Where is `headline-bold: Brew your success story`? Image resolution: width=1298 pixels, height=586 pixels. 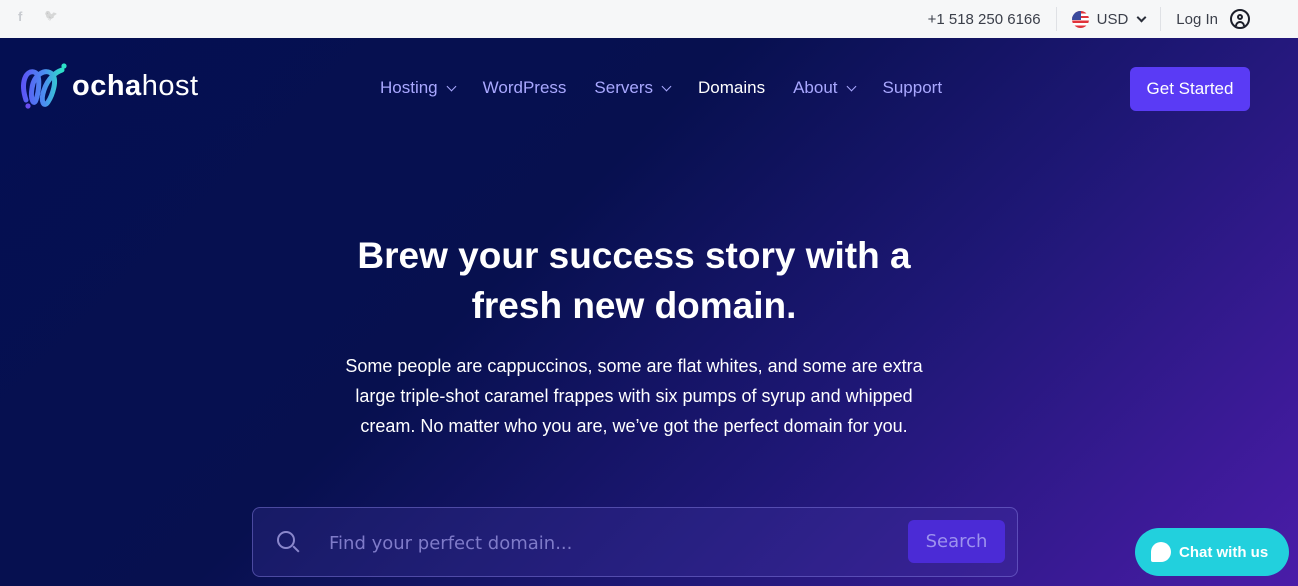
headline-bold: Brew your success story is located at coordinates (576, 255).